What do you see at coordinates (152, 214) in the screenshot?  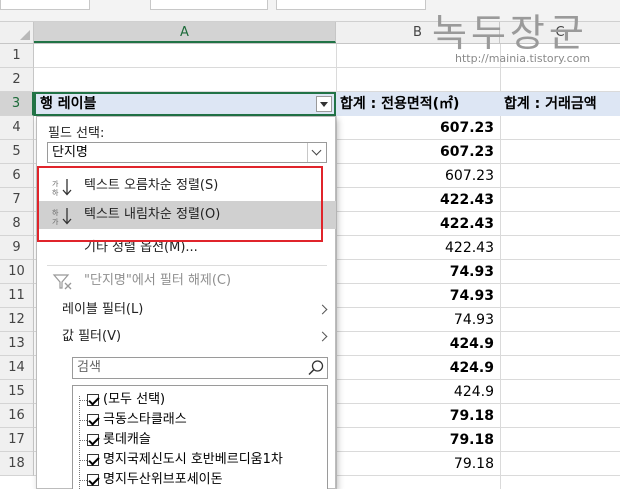 I see `sort-descending-label: 텍스트 내림차순 정렬(O)` at bounding box center [152, 214].